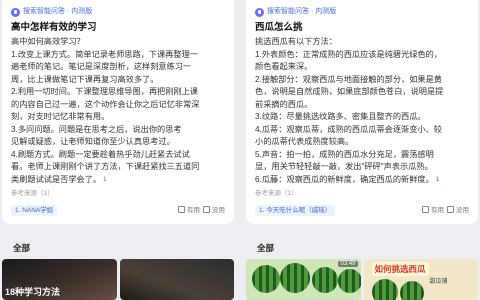 The image size is (480, 300). What do you see at coordinates (304, 141) in the screenshot?
I see `answer-line: 小的瓜蒂代表成熟度较高。` at bounding box center [304, 141].